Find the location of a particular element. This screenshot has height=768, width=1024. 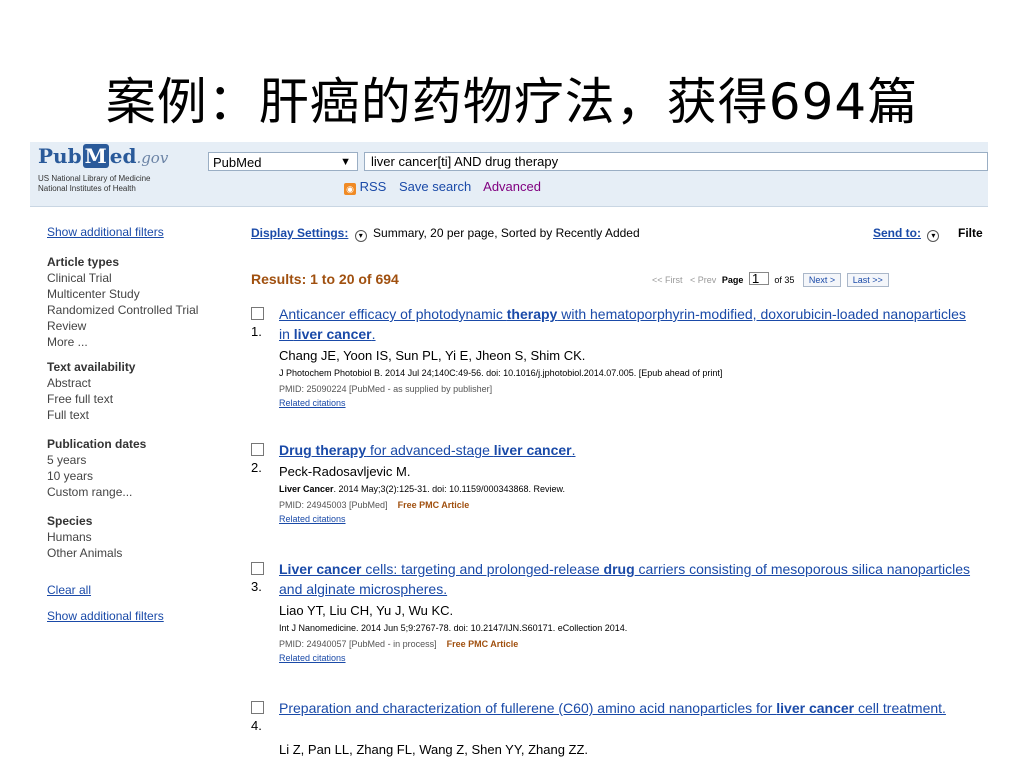

result-title-segment: Liver cancer is located at coordinates (320, 569).